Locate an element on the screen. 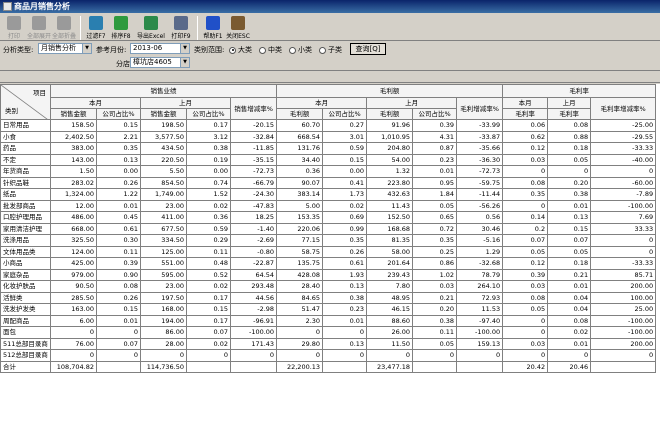  value-cell: 28.40 is located at coordinates (300, 286).